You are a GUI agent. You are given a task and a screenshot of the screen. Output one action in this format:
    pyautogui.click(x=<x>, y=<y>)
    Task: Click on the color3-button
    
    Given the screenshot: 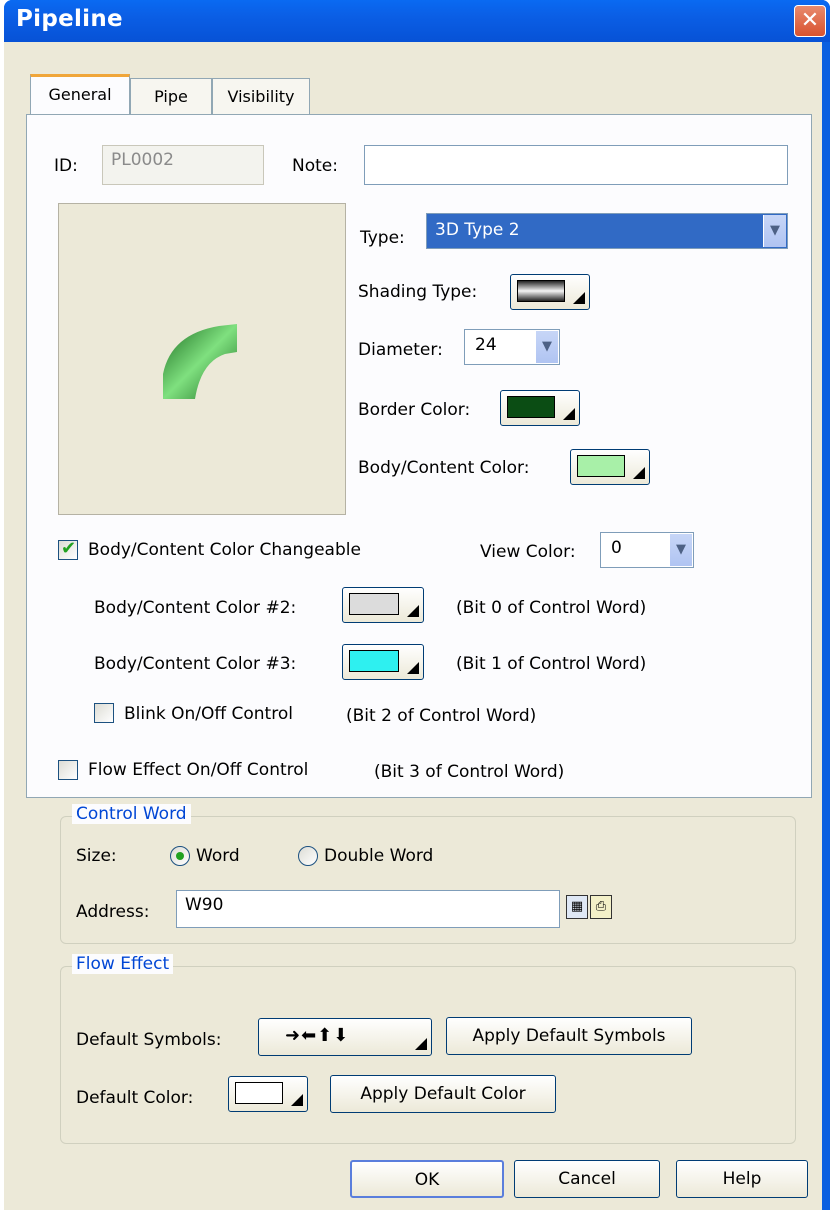 What is the action you would take?
    pyautogui.click(x=383, y=662)
    